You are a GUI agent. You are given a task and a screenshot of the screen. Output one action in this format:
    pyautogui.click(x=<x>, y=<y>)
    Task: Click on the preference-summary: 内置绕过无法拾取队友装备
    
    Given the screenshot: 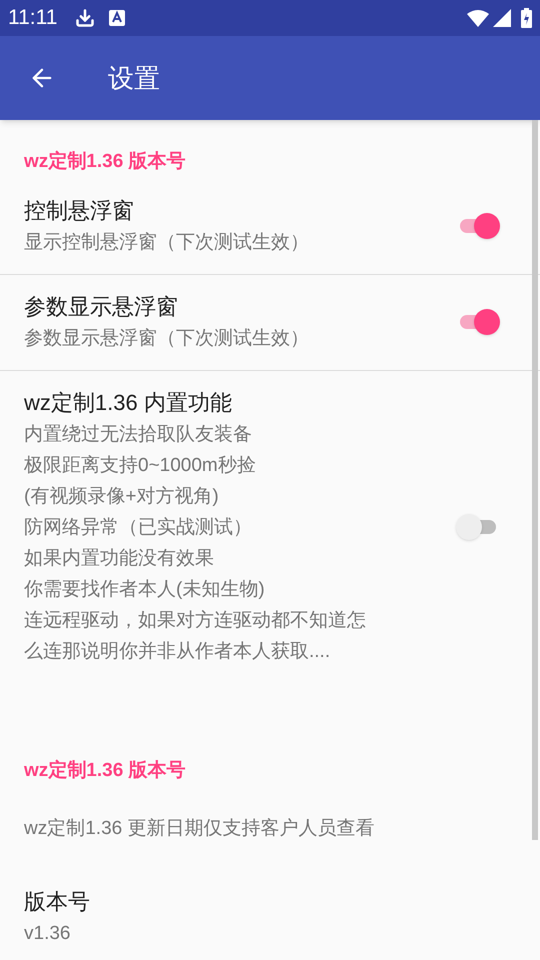 What is the action you would take?
    pyautogui.click(x=138, y=434)
    